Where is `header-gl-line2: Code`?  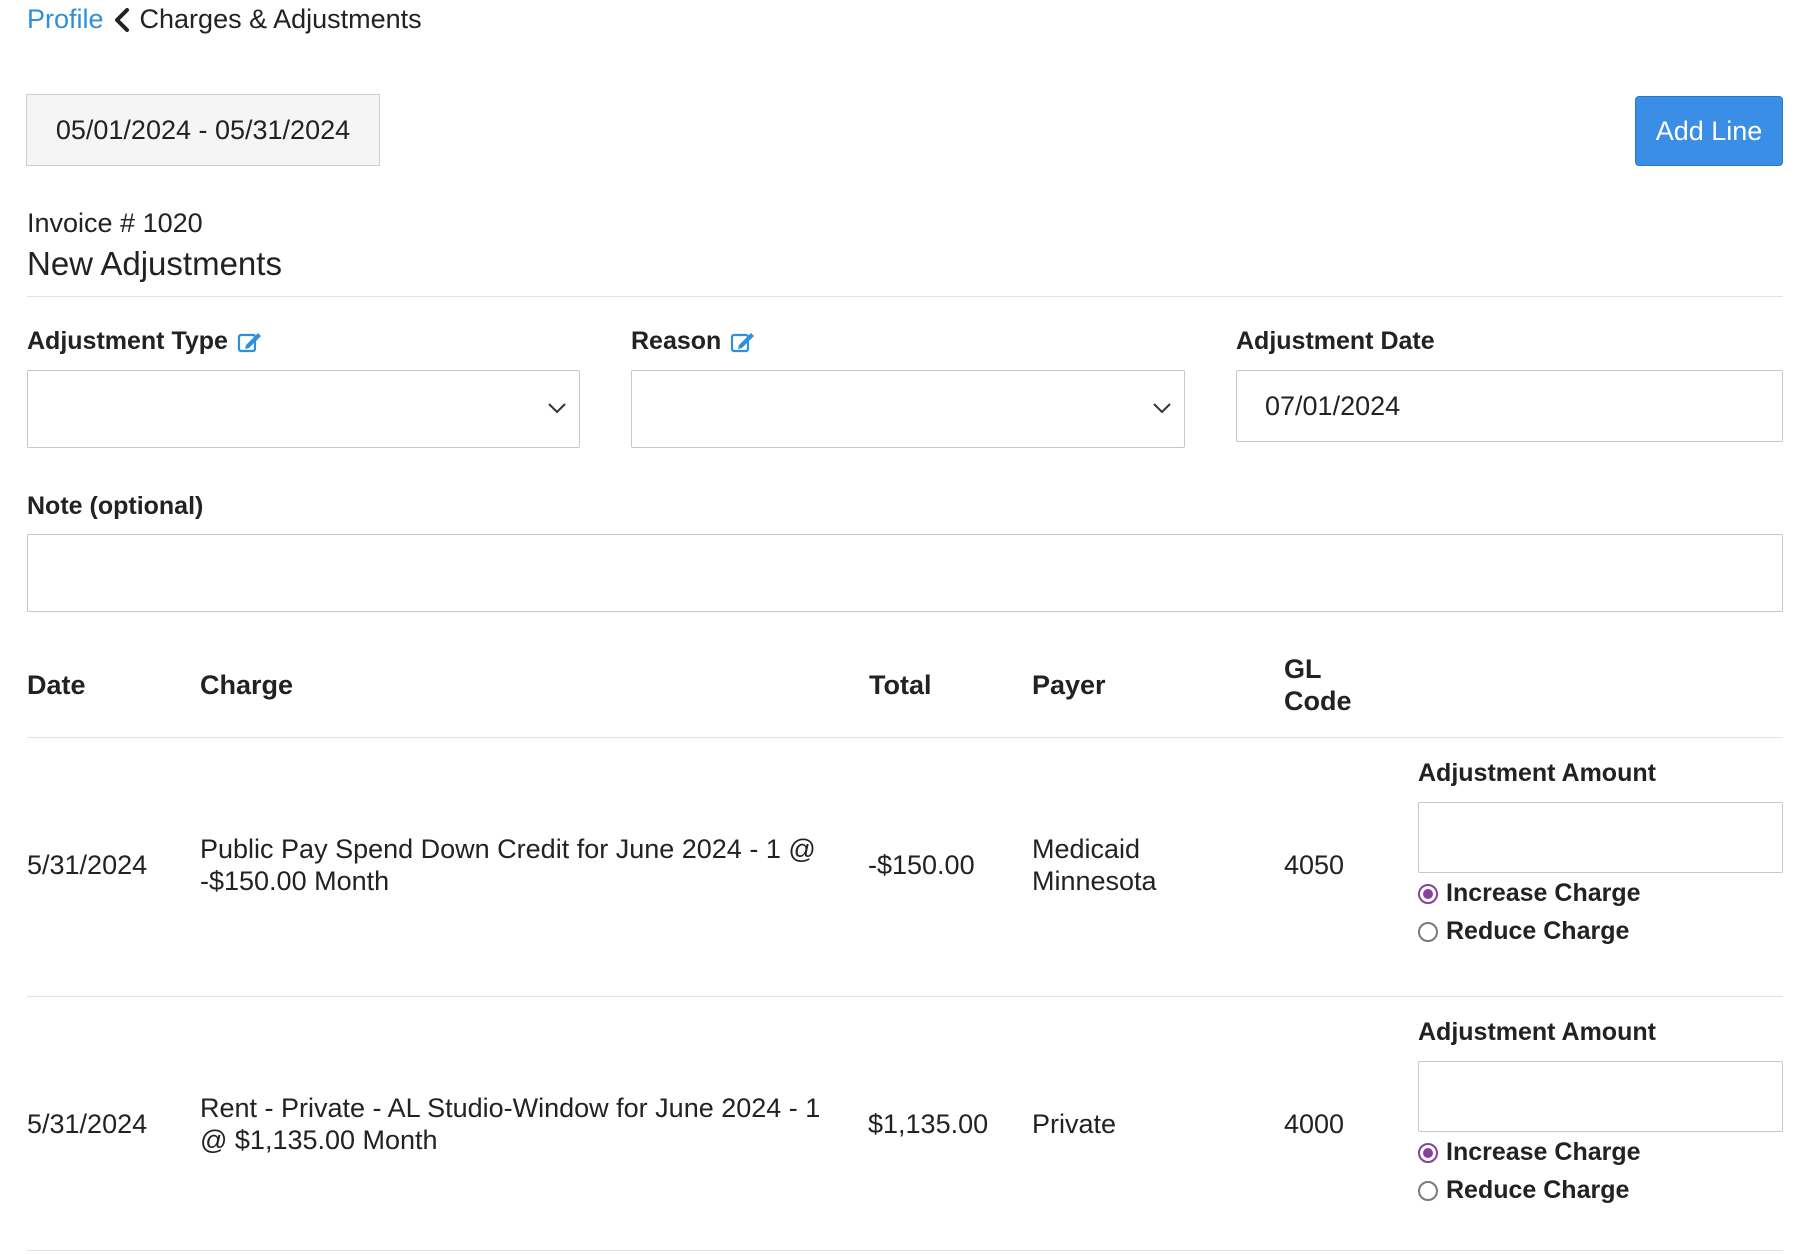 header-gl-line2: Code is located at coordinates (1318, 701).